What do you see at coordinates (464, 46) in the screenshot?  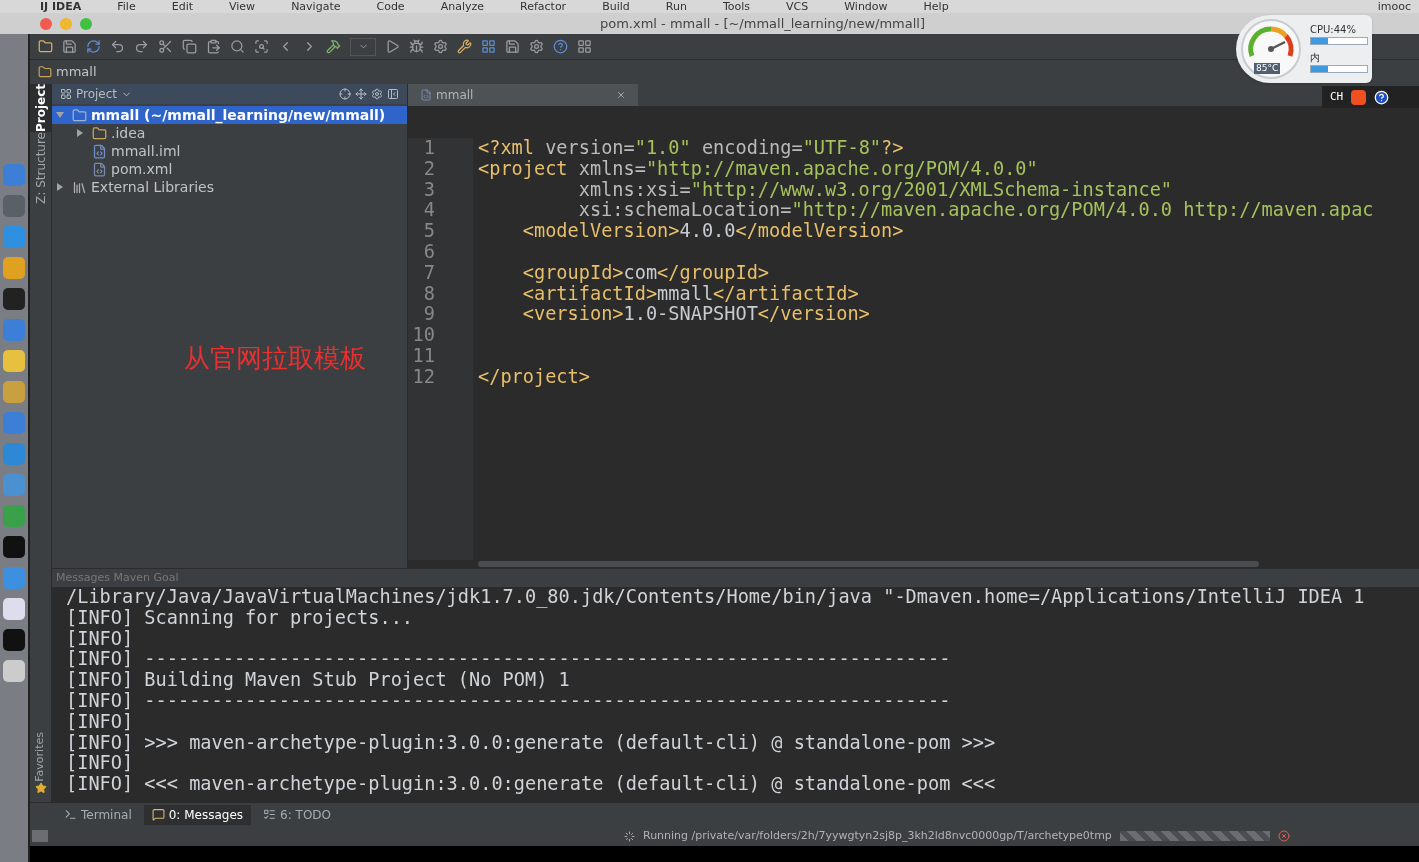 I see `wrench-icon` at bounding box center [464, 46].